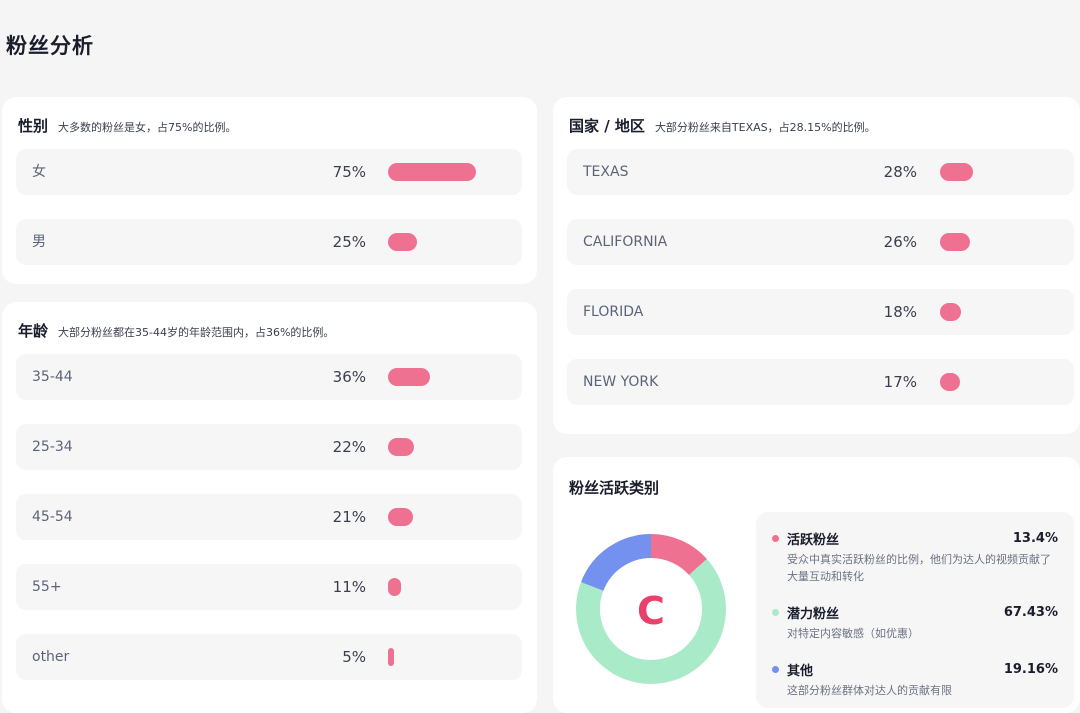 This screenshot has width=1080, height=713. What do you see at coordinates (39, 242) in the screenshot?
I see `gender-row-label: 男` at bounding box center [39, 242].